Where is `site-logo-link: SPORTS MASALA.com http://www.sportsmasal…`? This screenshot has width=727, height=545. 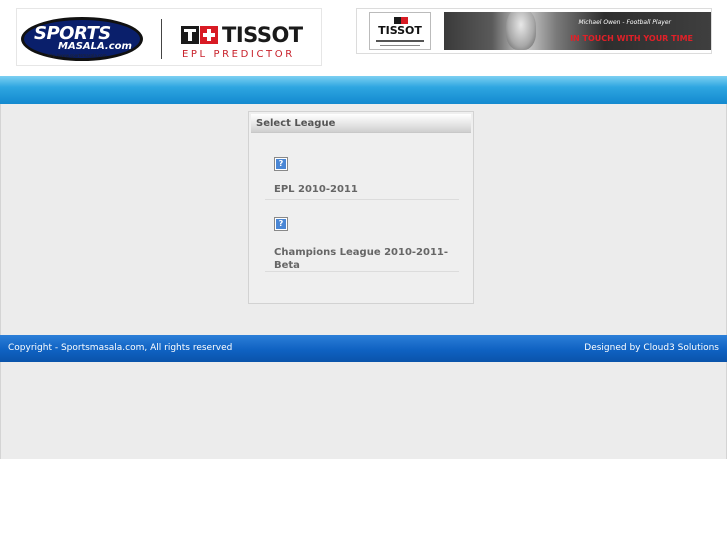 site-logo-link: SPORTS MASALA.com http://www.sportsmasal… is located at coordinates (169, 37).